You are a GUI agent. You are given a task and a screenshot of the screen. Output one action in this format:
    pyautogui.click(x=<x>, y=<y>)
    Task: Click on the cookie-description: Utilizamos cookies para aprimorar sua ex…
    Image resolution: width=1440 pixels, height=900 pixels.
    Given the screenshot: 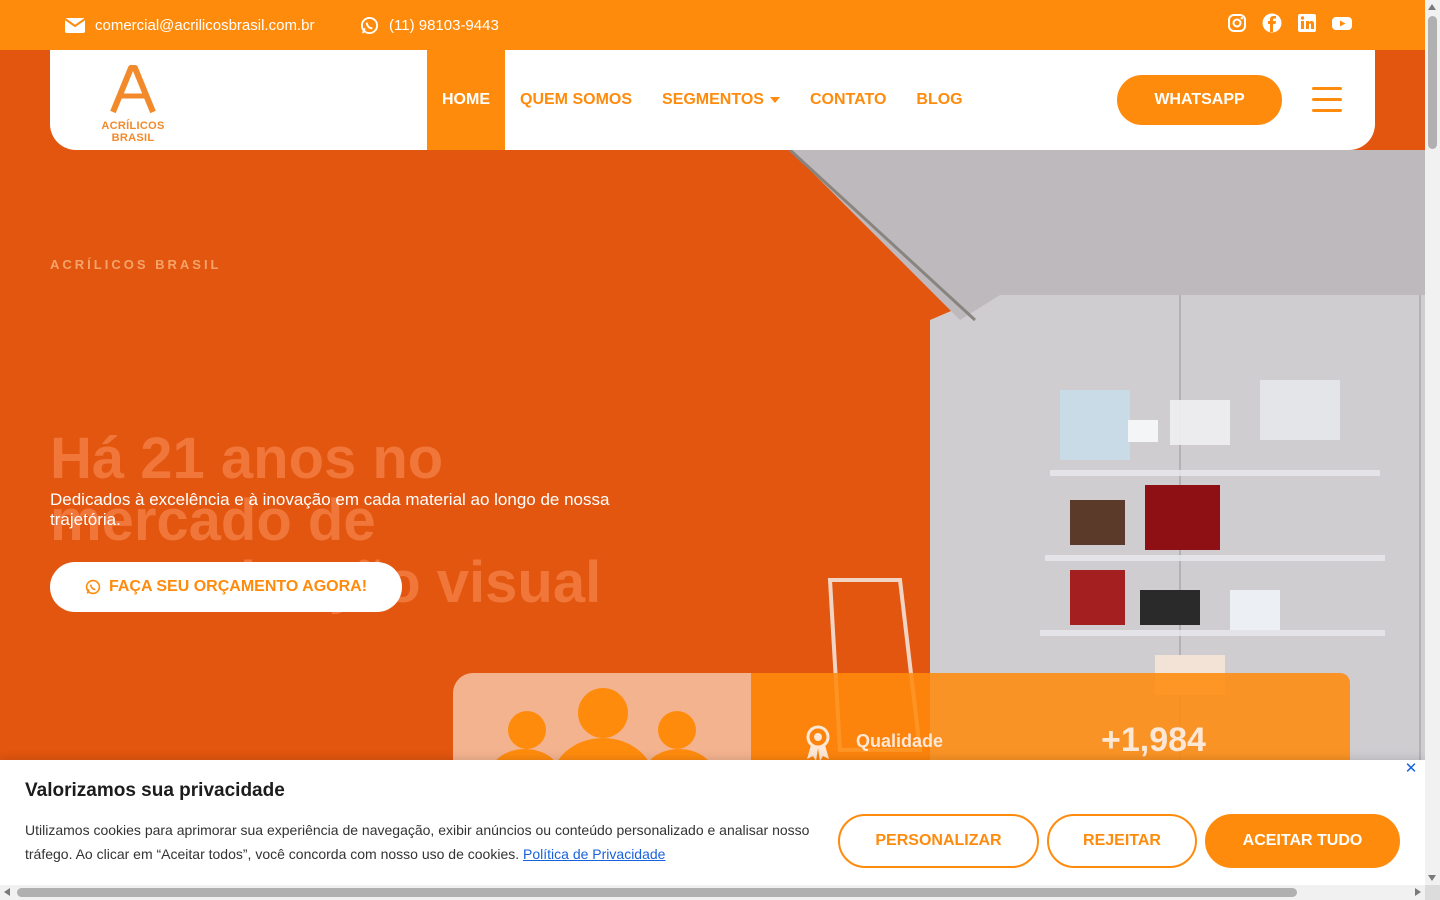 What is the action you would take?
    pyautogui.click(x=417, y=842)
    